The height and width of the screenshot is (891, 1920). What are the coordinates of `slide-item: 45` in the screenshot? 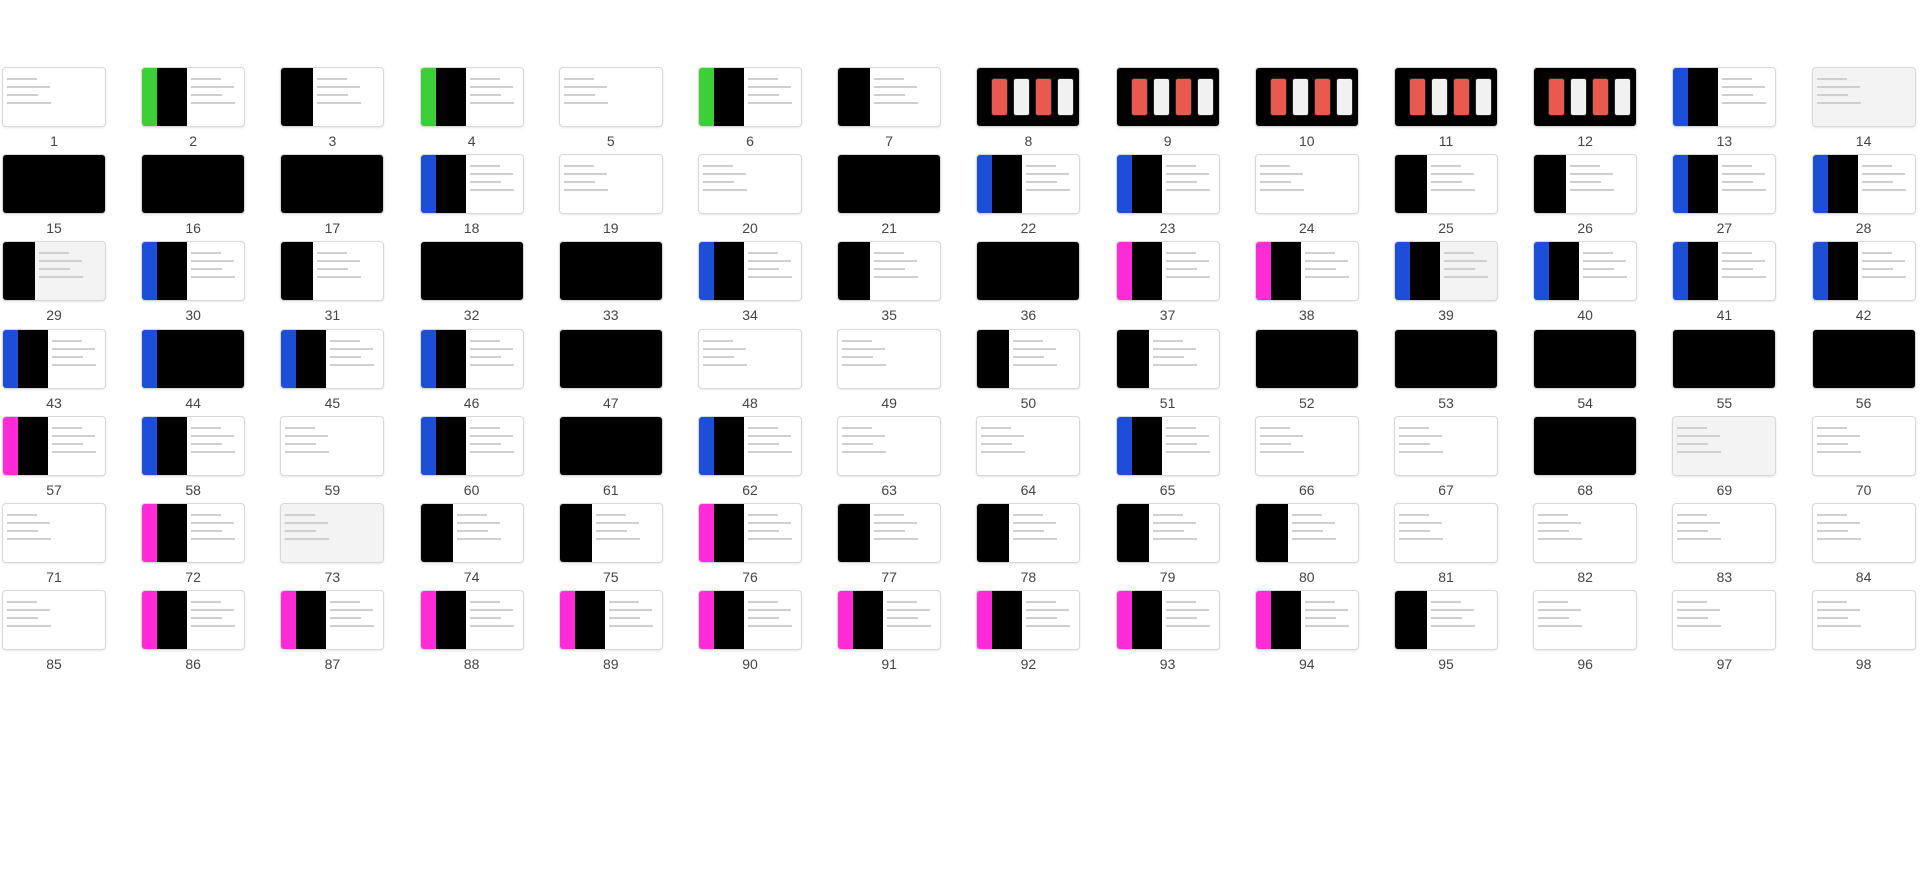 It's located at (332, 374).